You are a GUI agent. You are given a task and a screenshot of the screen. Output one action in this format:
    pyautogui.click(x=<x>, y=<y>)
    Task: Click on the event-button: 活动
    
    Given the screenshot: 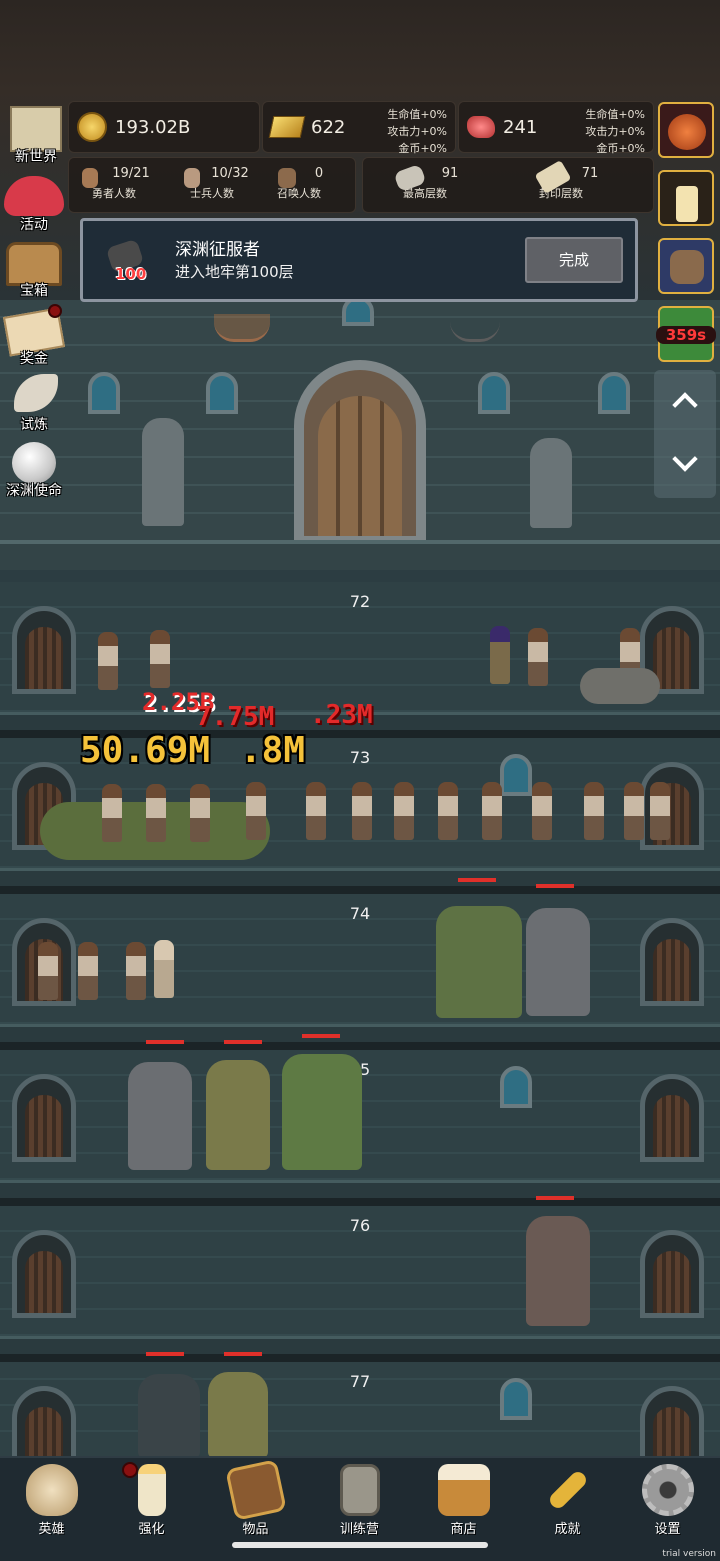 What is the action you would take?
    pyautogui.click(x=34, y=203)
    